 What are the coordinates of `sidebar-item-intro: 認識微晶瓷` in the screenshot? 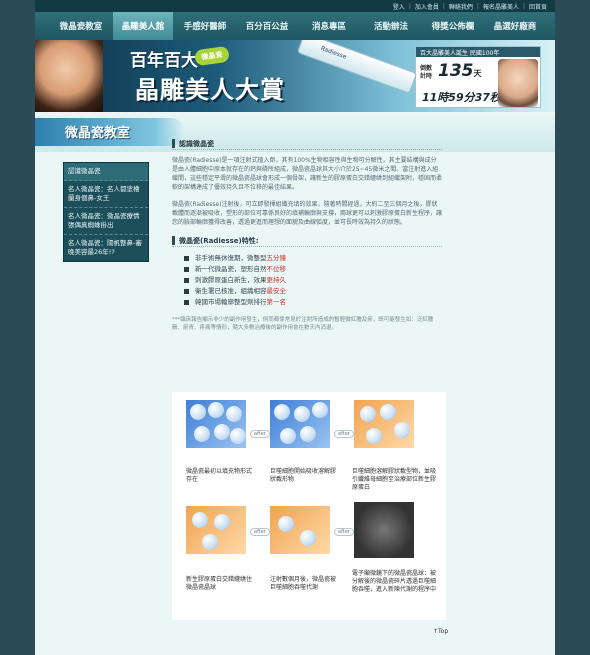 It's located at (106, 172).